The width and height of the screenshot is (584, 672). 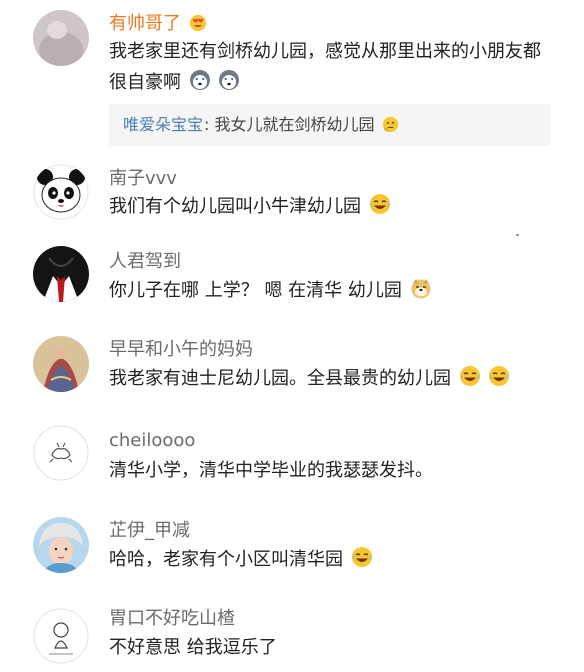 What do you see at coordinates (390, 124) in the screenshot?
I see `thinking-emoji-icon` at bounding box center [390, 124].